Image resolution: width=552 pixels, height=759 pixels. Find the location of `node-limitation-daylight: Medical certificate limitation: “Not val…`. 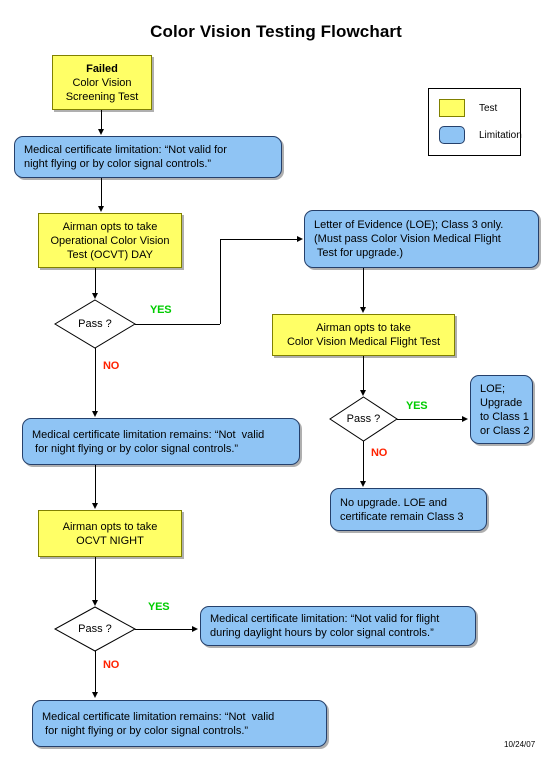

node-limitation-daylight: Medical certificate limitation: “Not val… is located at coordinates (338, 626).